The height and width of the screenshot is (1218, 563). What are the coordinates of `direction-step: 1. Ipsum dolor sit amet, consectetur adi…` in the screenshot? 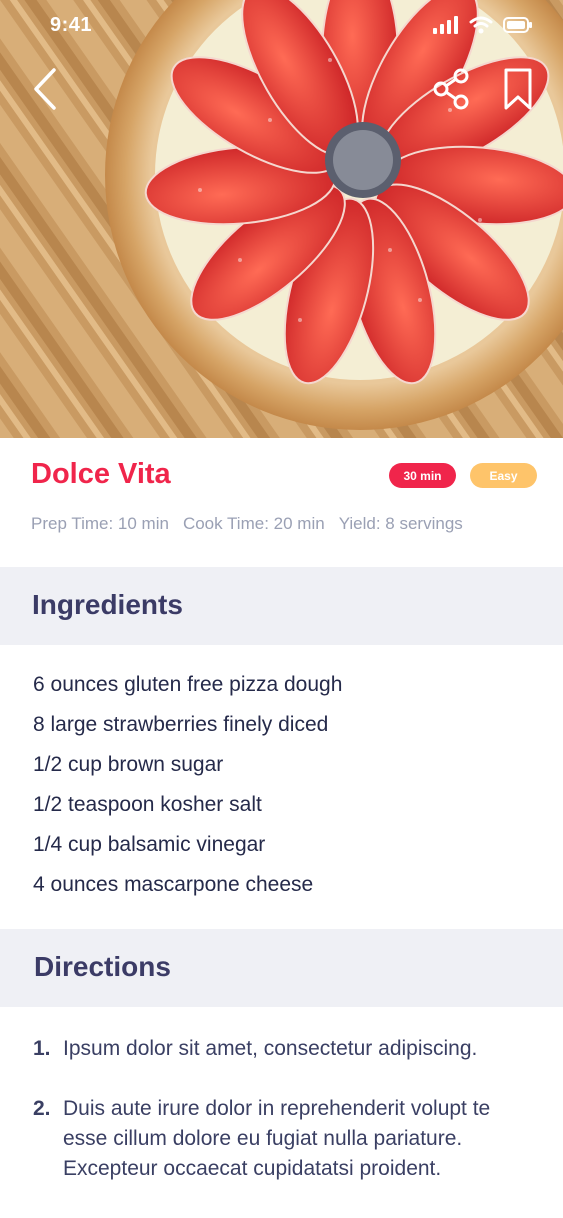 It's located at (283, 1049).